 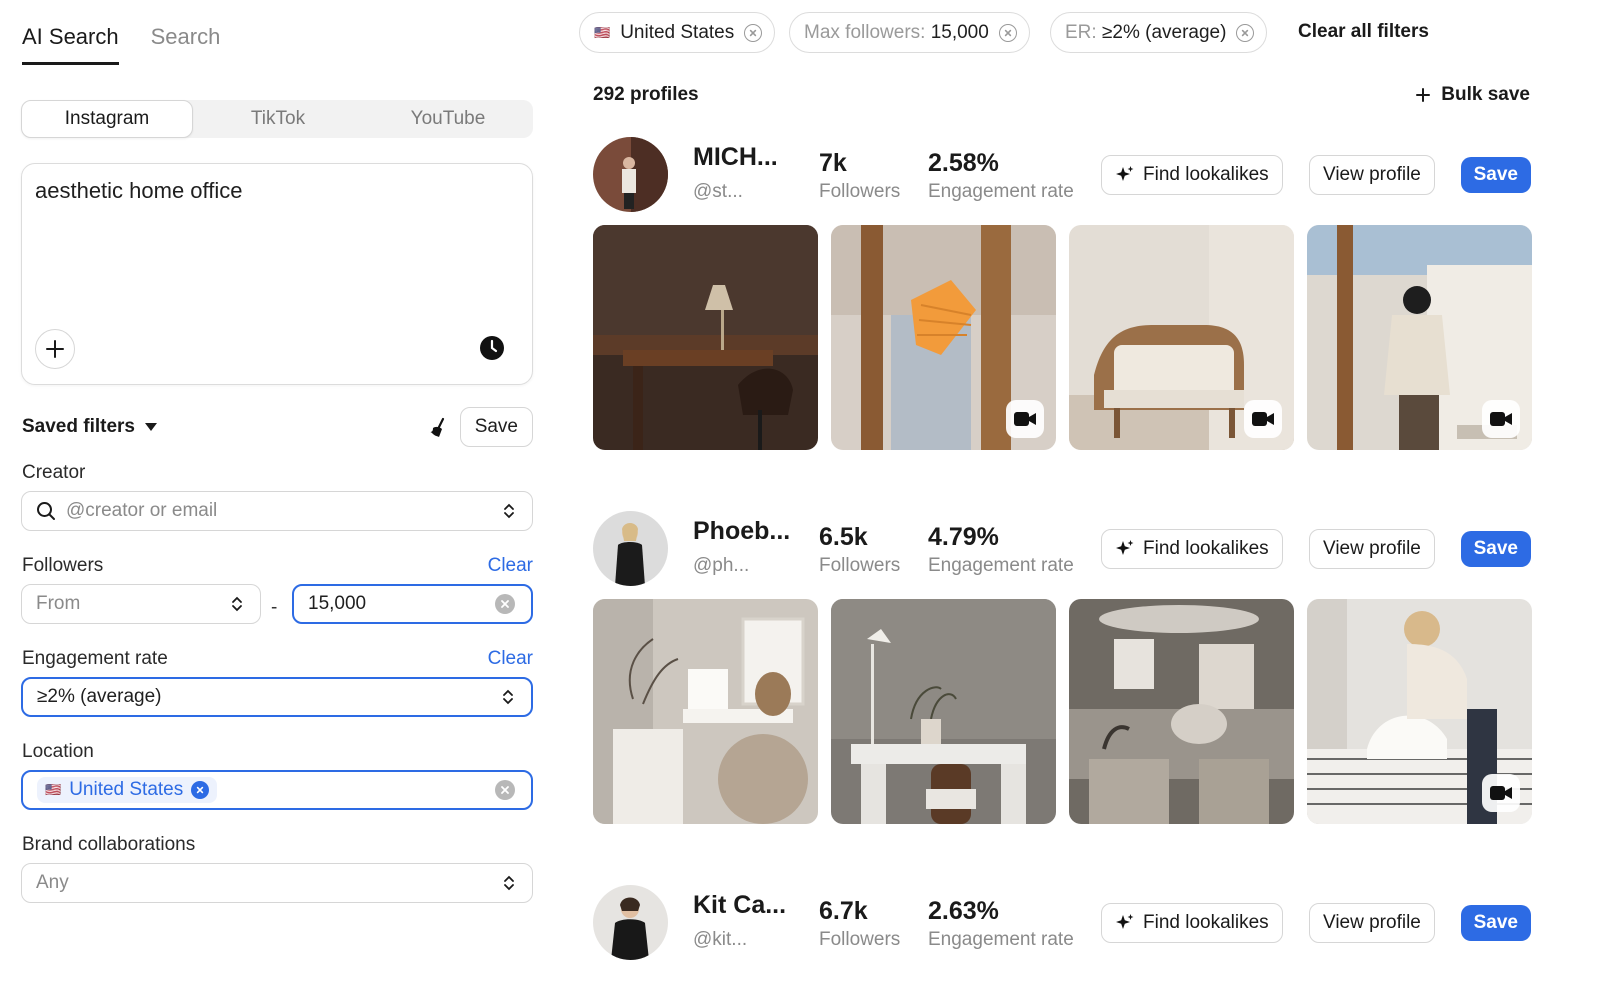 I want to click on saved-filters-row: Saved filters Save, so click(x=277, y=427).